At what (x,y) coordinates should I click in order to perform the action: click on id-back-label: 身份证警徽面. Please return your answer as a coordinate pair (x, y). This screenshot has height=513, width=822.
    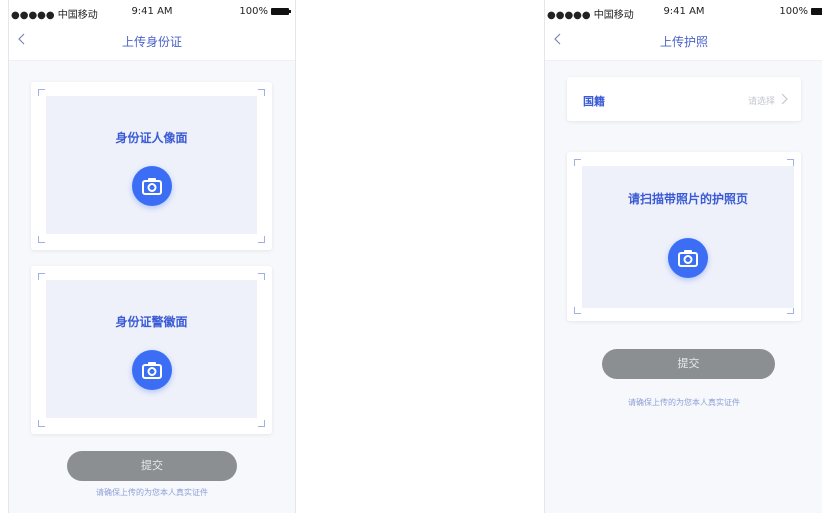
    Looking at the image, I should click on (151, 322).